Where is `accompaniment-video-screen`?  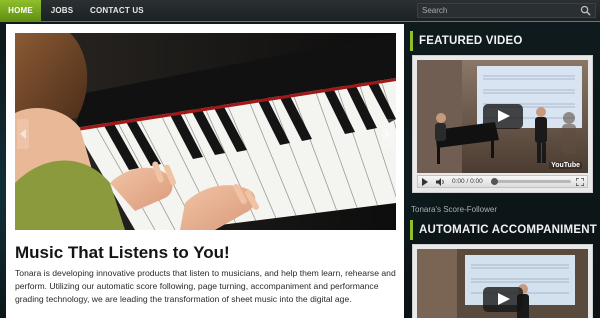 accompaniment-video-screen is located at coordinates (502, 283).